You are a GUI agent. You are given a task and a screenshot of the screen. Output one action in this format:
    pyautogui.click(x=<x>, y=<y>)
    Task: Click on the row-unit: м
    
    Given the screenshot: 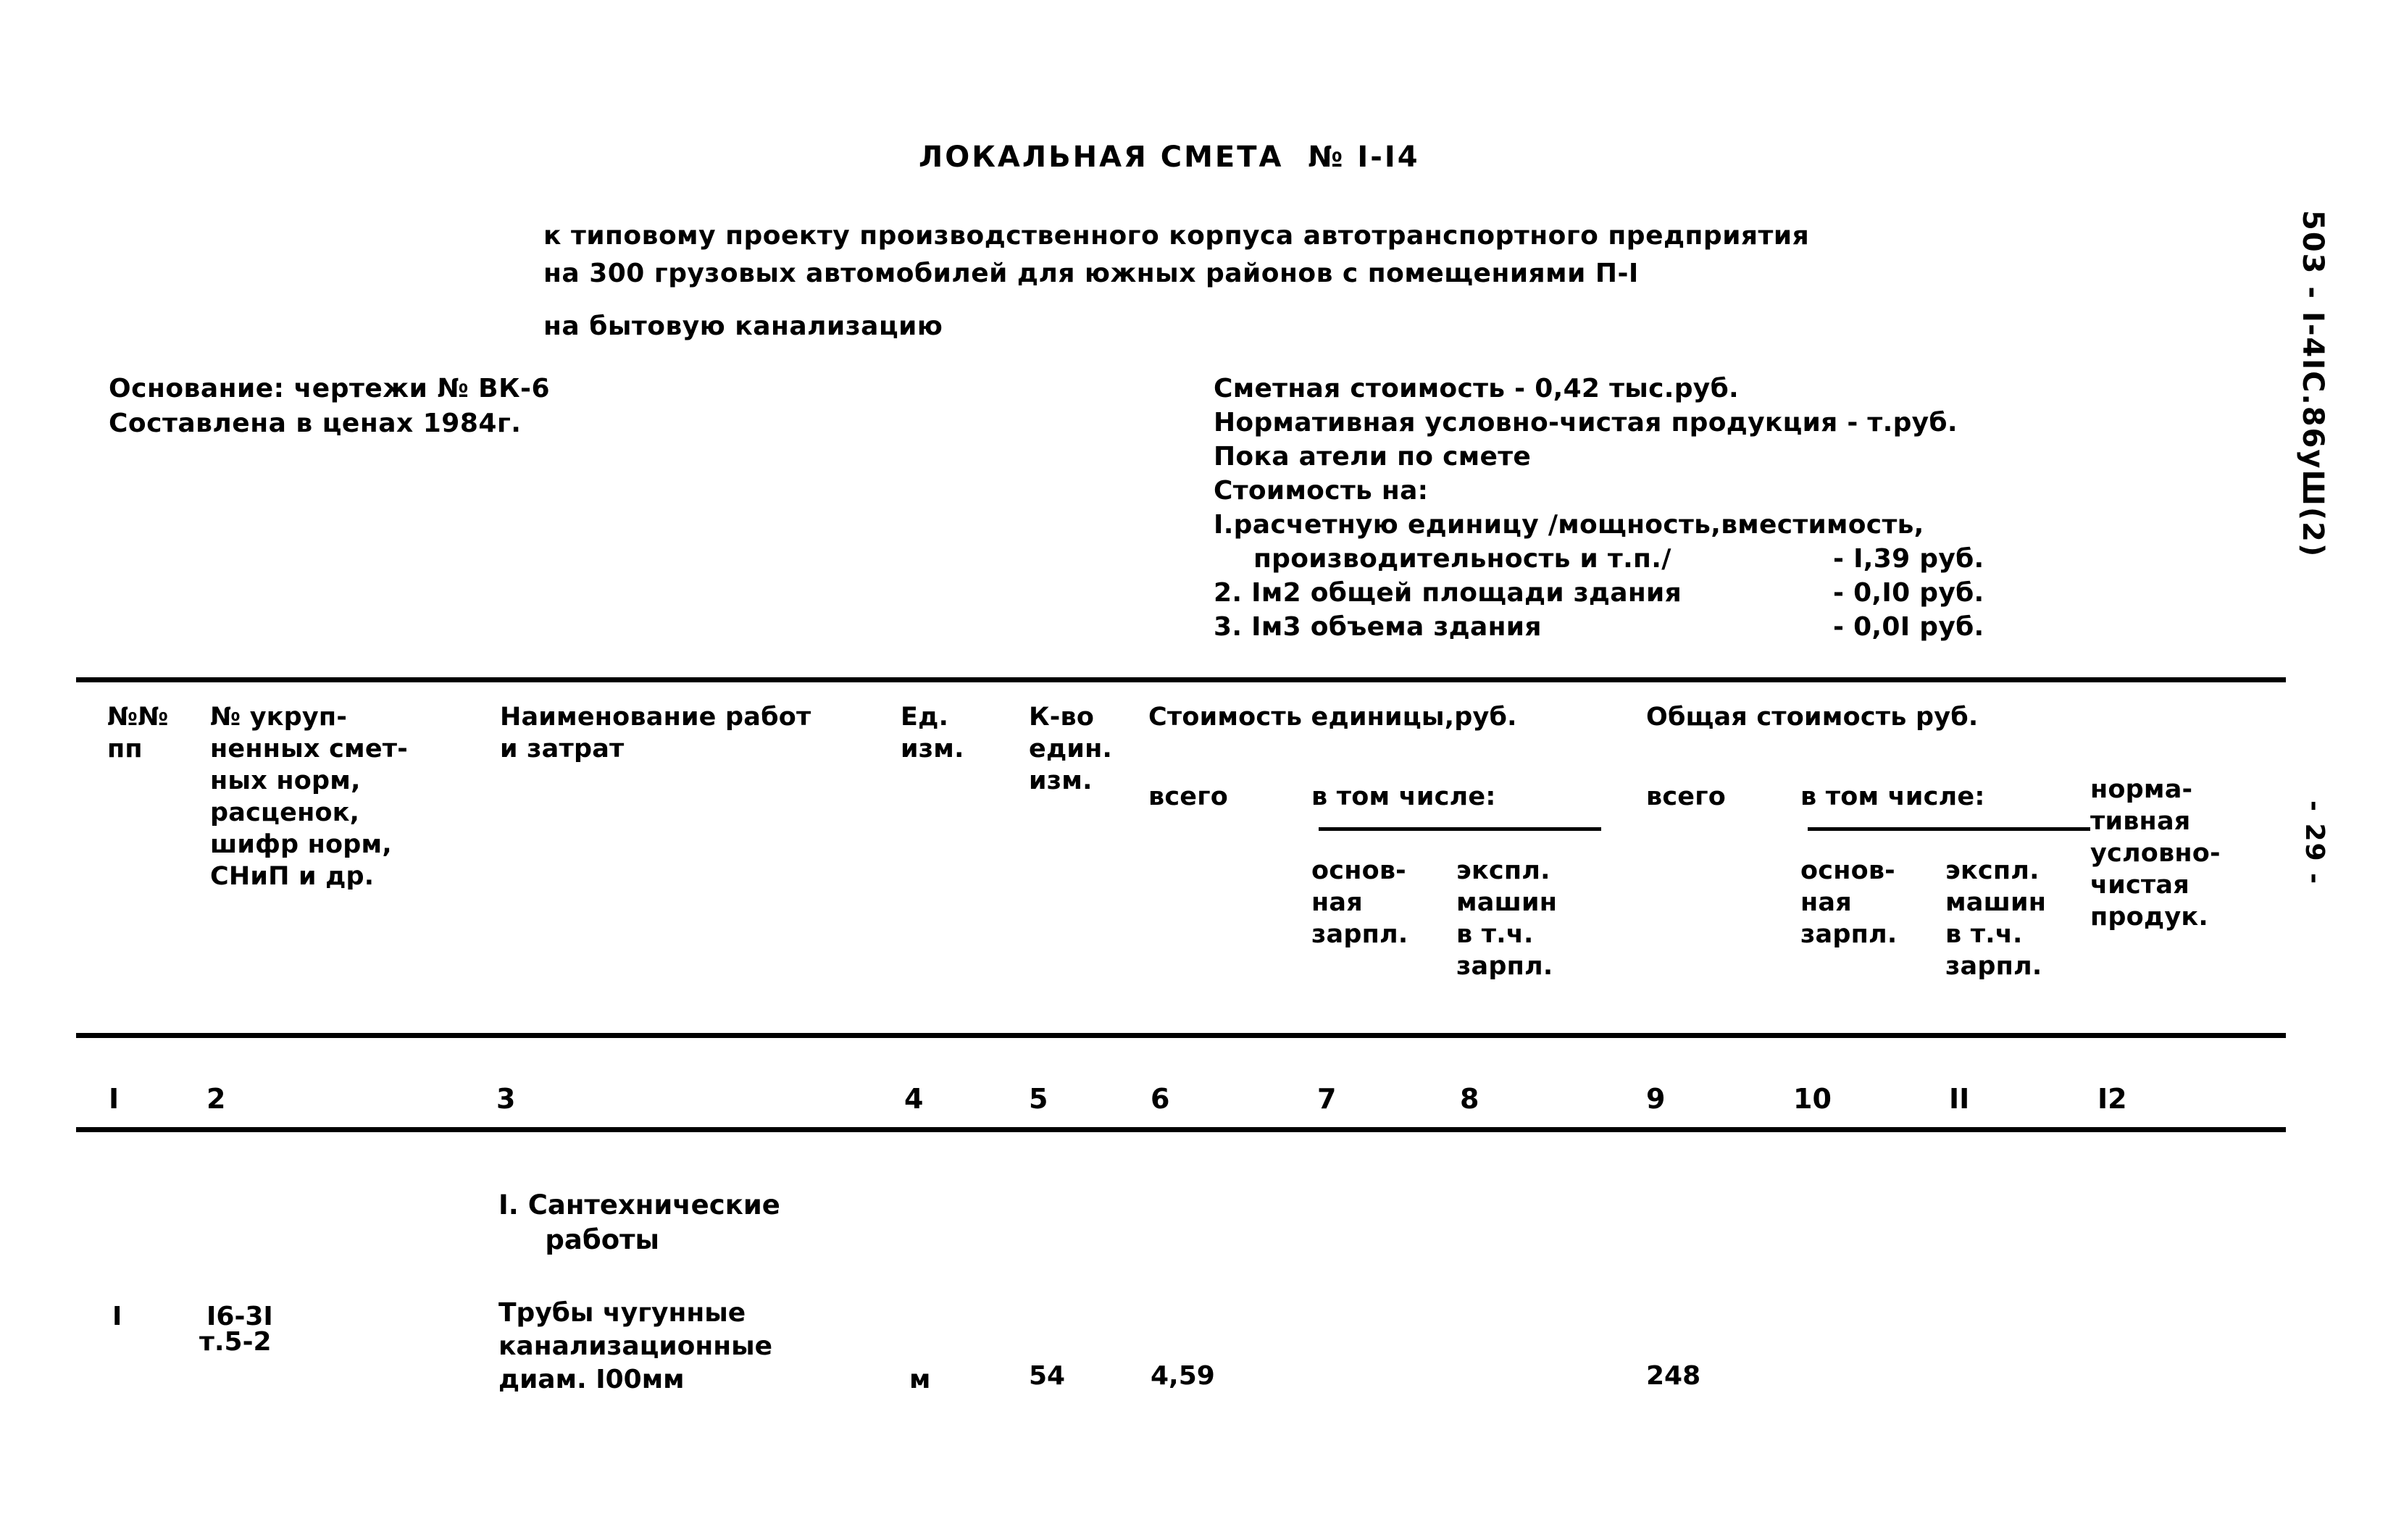 What is the action you would take?
    pyautogui.click(x=920, y=1379)
    